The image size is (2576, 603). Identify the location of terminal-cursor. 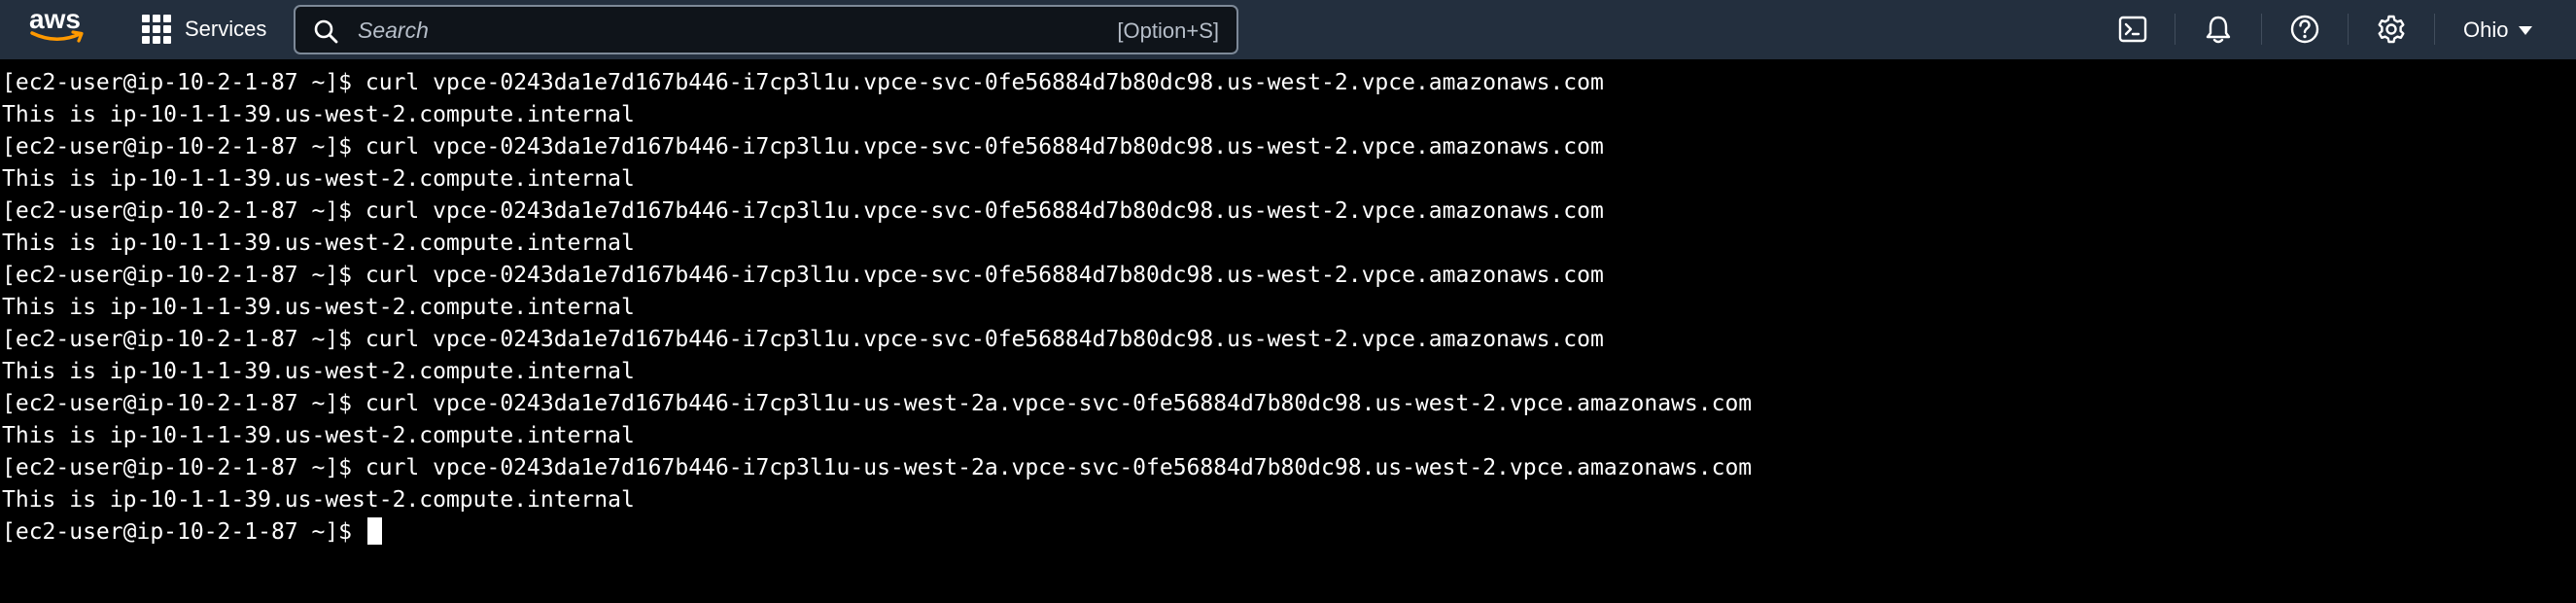
(374, 531).